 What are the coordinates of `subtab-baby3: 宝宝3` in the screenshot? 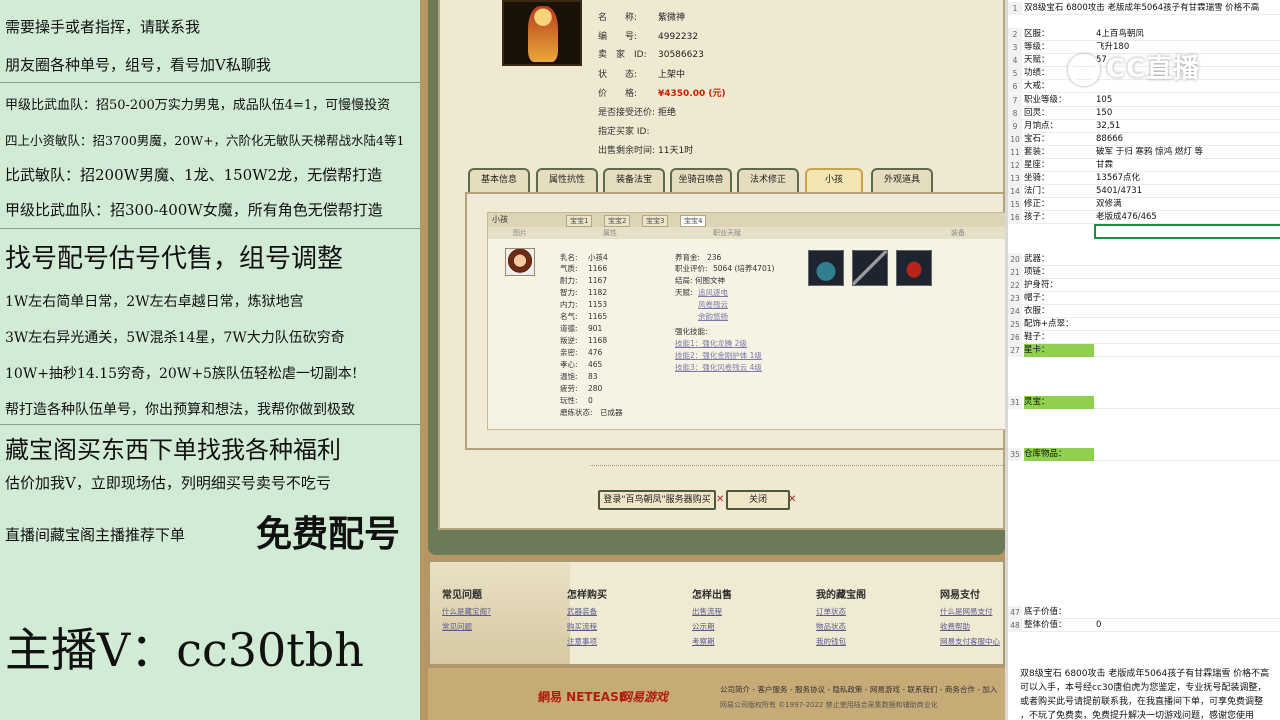 It's located at (655, 221).